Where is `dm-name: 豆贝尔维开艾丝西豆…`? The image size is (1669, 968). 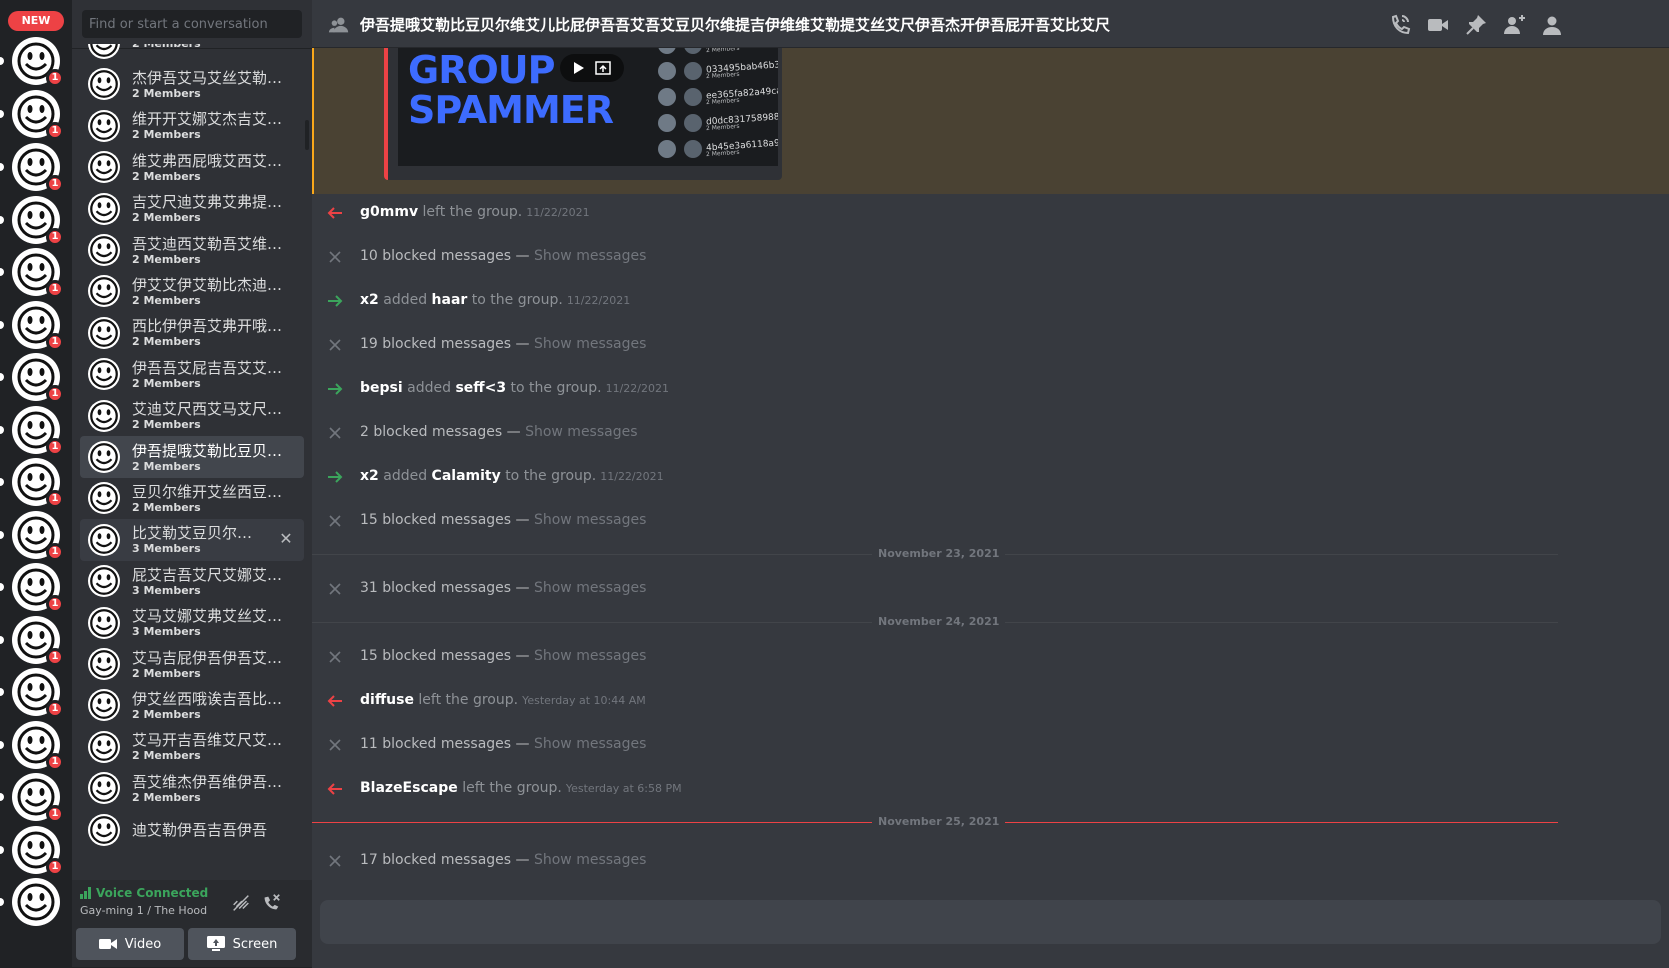 dm-name: 豆贝尔维开艾丝西豆… is located at coordinates (207, 491).